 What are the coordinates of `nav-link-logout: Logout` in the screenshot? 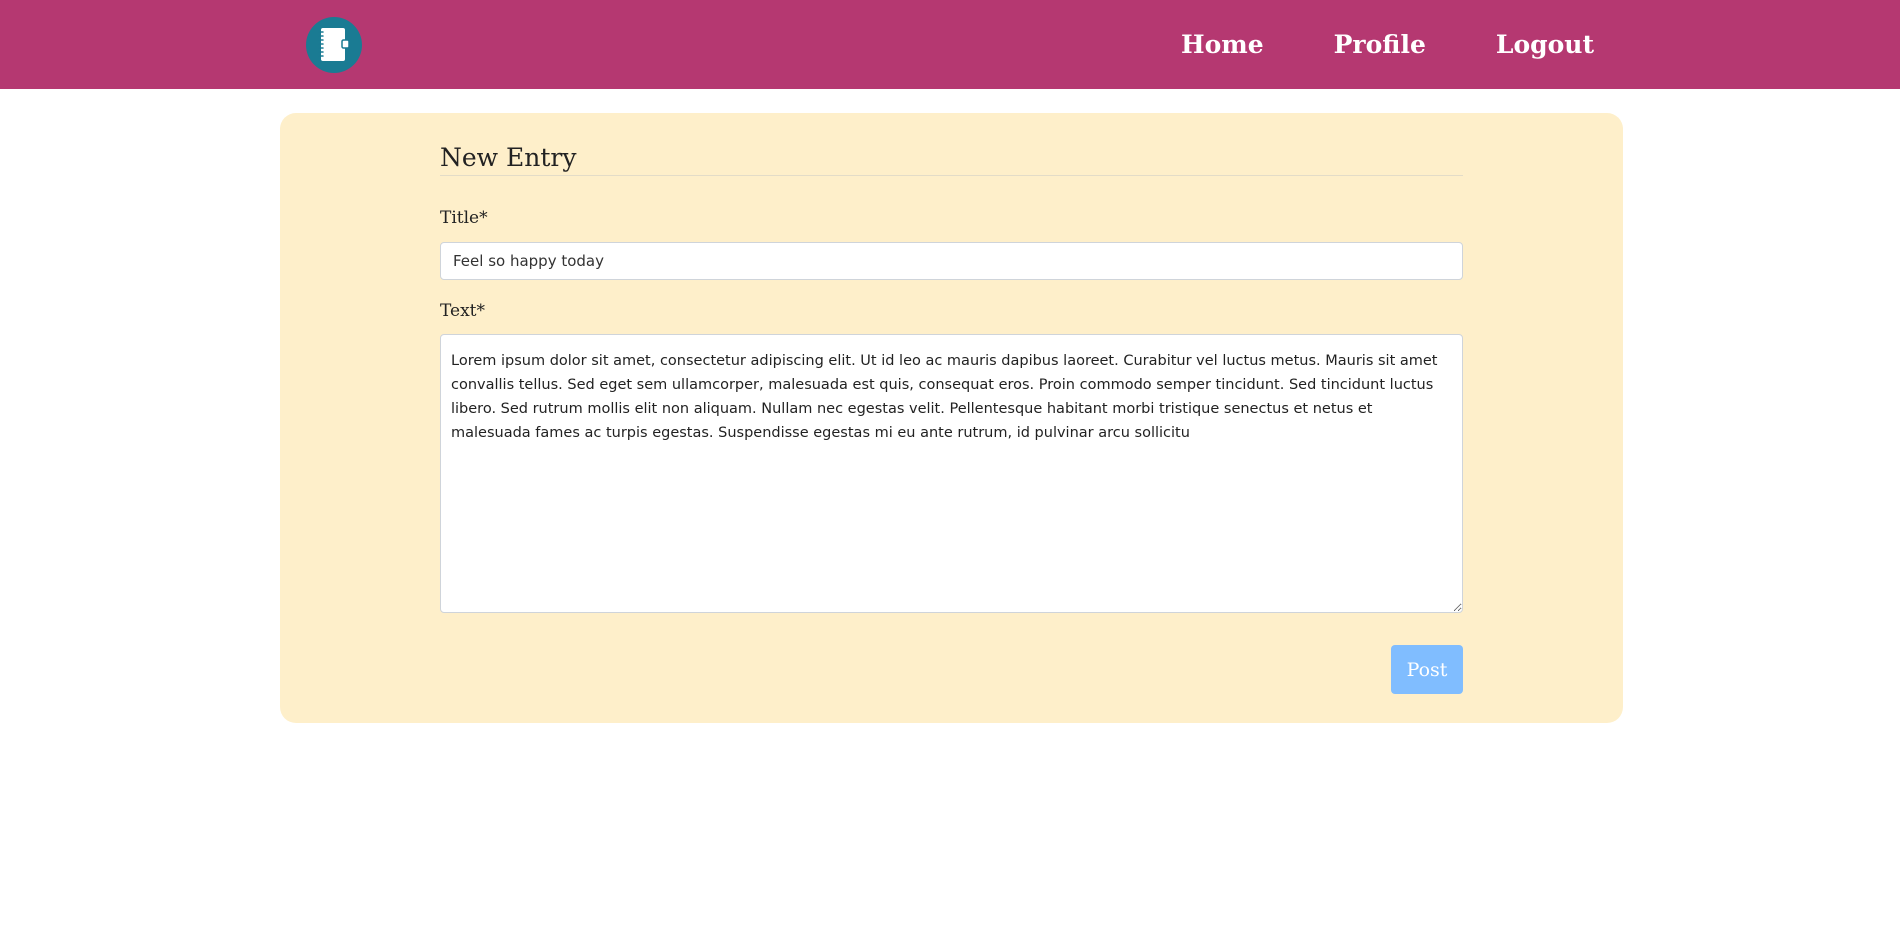 It's located at (1545, 44).